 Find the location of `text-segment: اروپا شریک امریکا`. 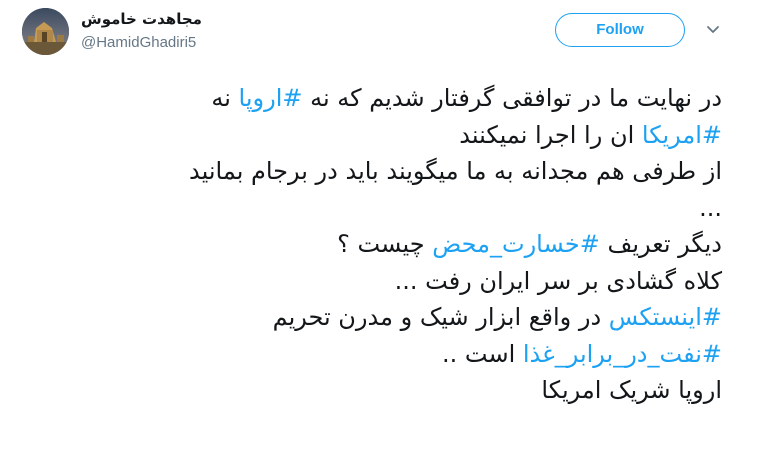

text-segment: اروپا شریک امریکا is located at coordinates (631, 390).